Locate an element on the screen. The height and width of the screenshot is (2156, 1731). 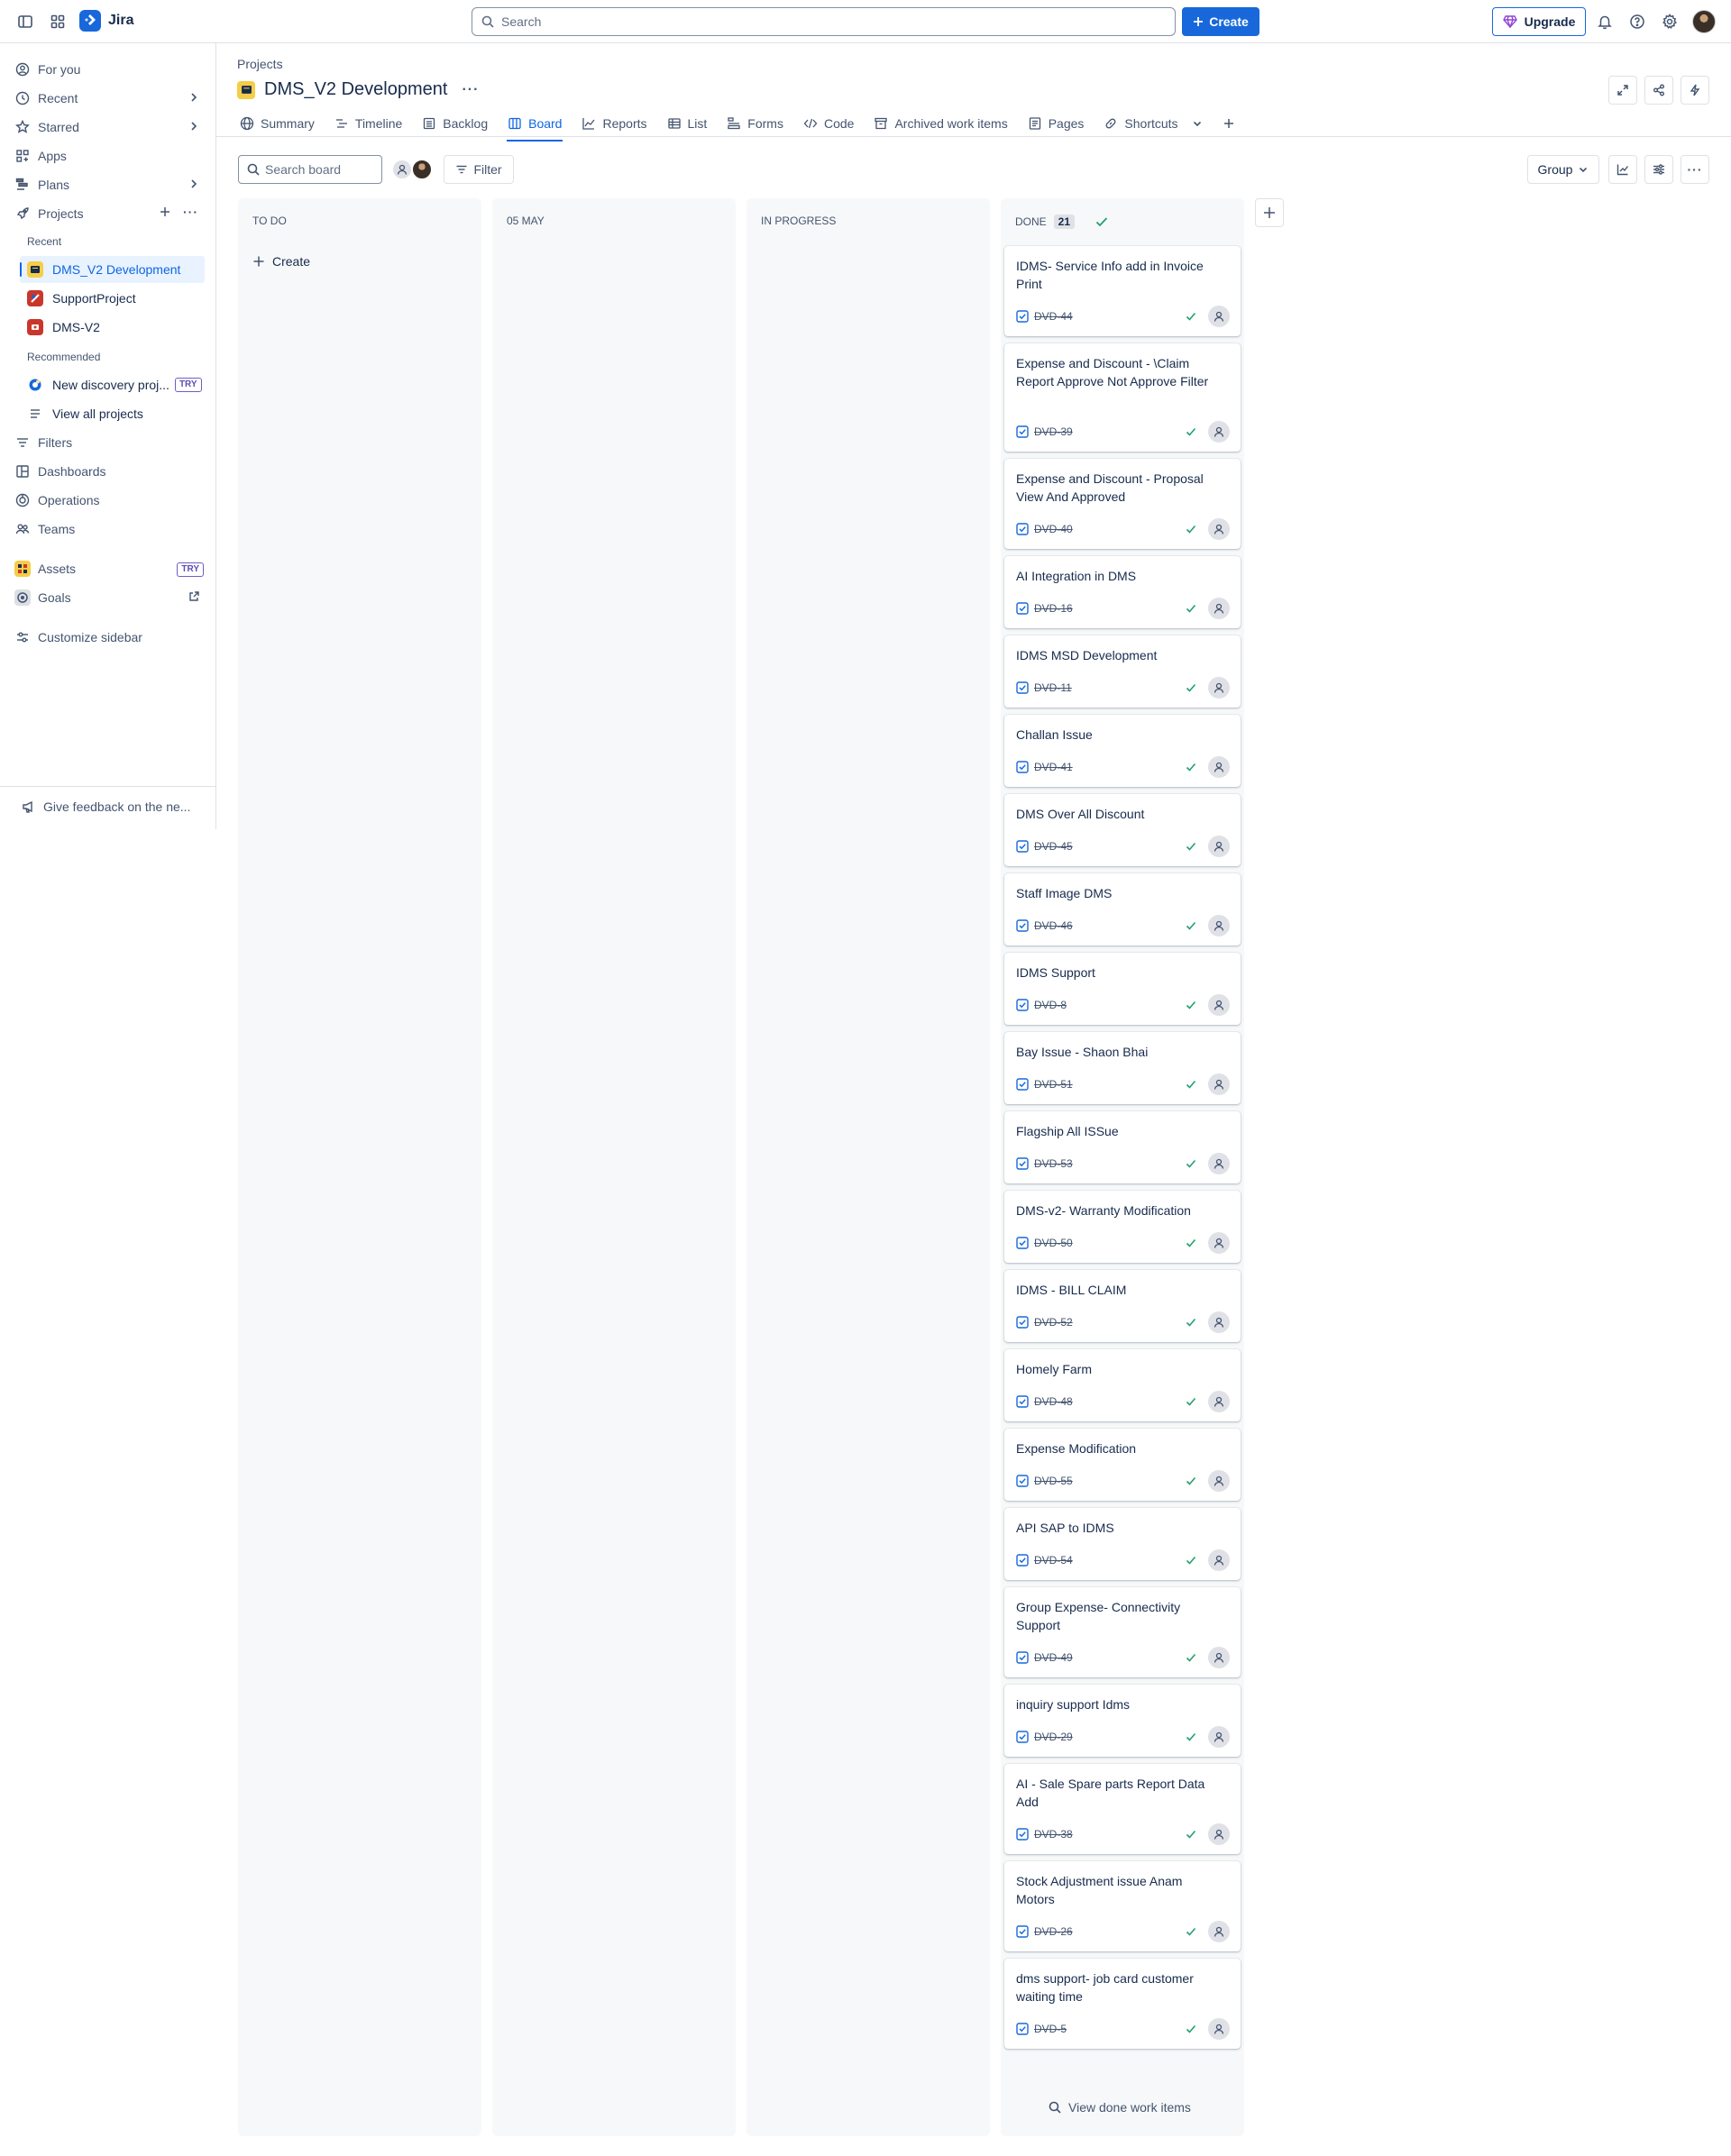
user-avatar is located at coordinates (1704, 21).